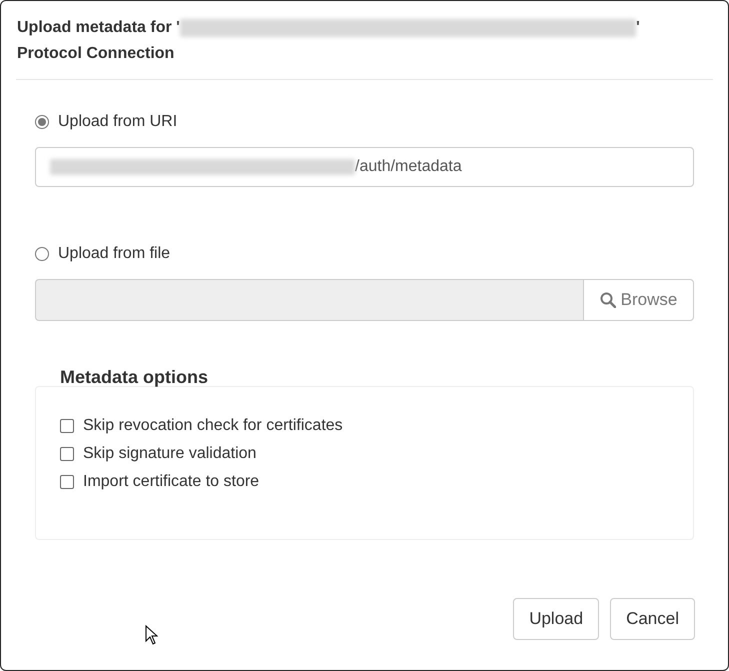 This screenshot has width=729, height=671. I want to click on checkbox-label: Skip revocation check for certificates, so click(213, 426).